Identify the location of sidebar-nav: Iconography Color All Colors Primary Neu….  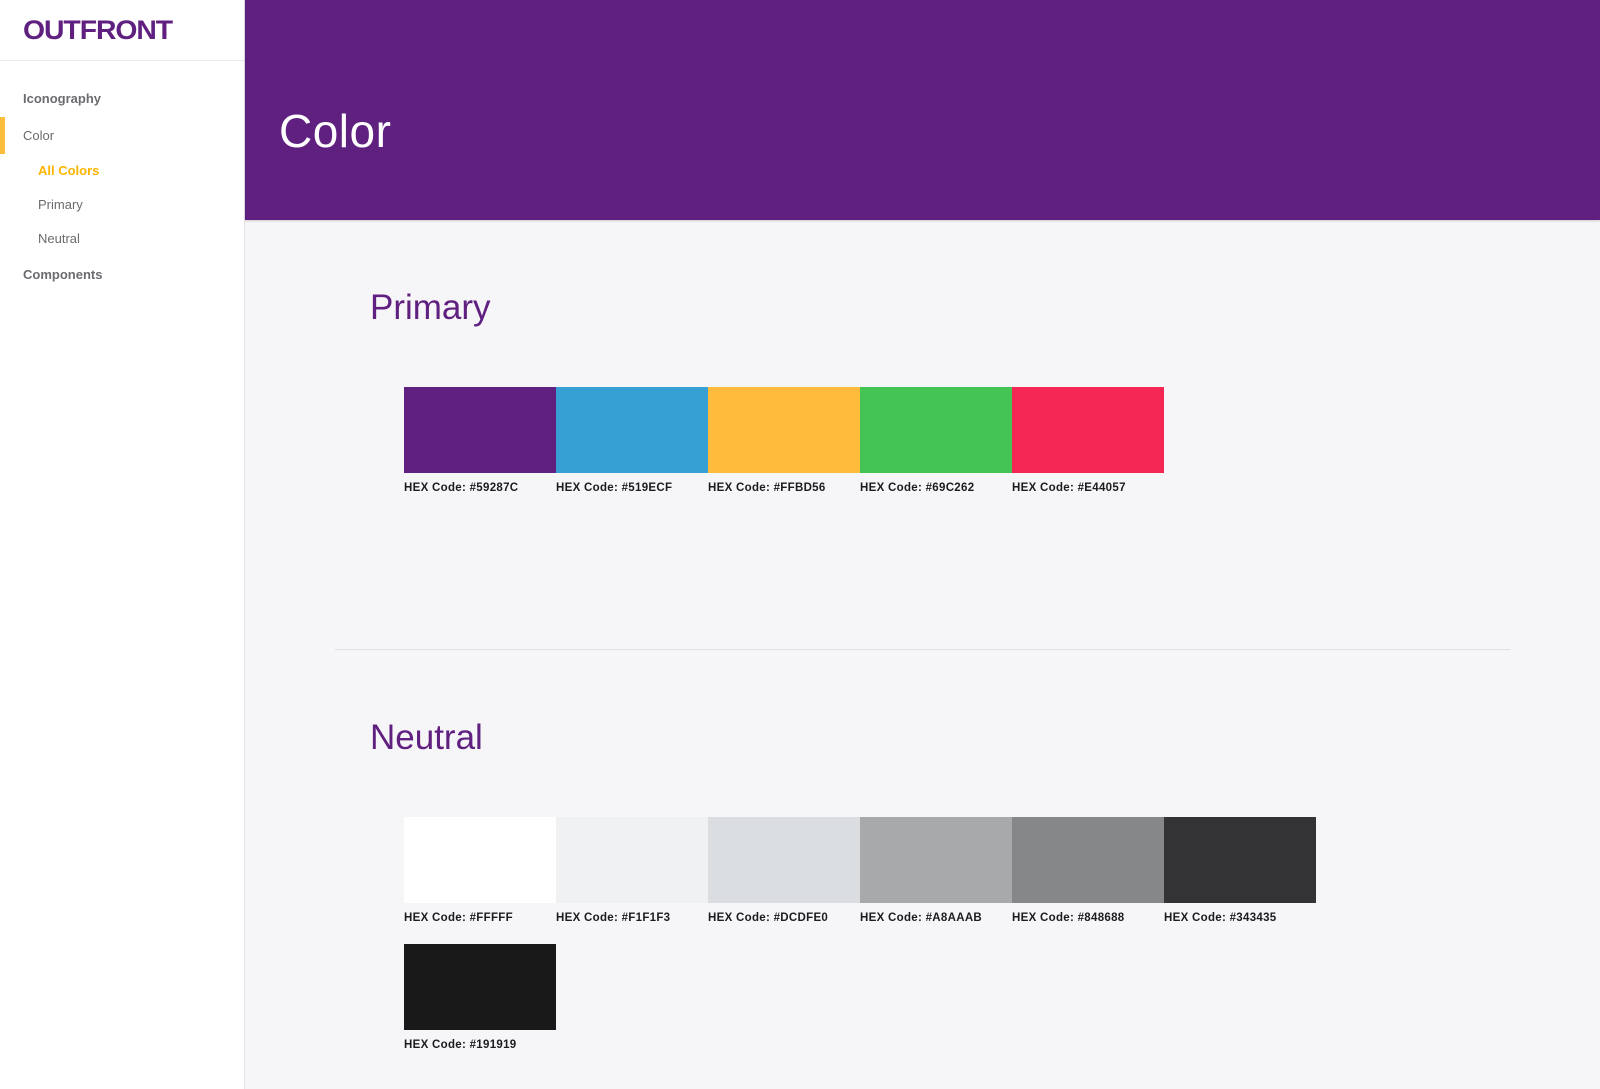
(122, 177).